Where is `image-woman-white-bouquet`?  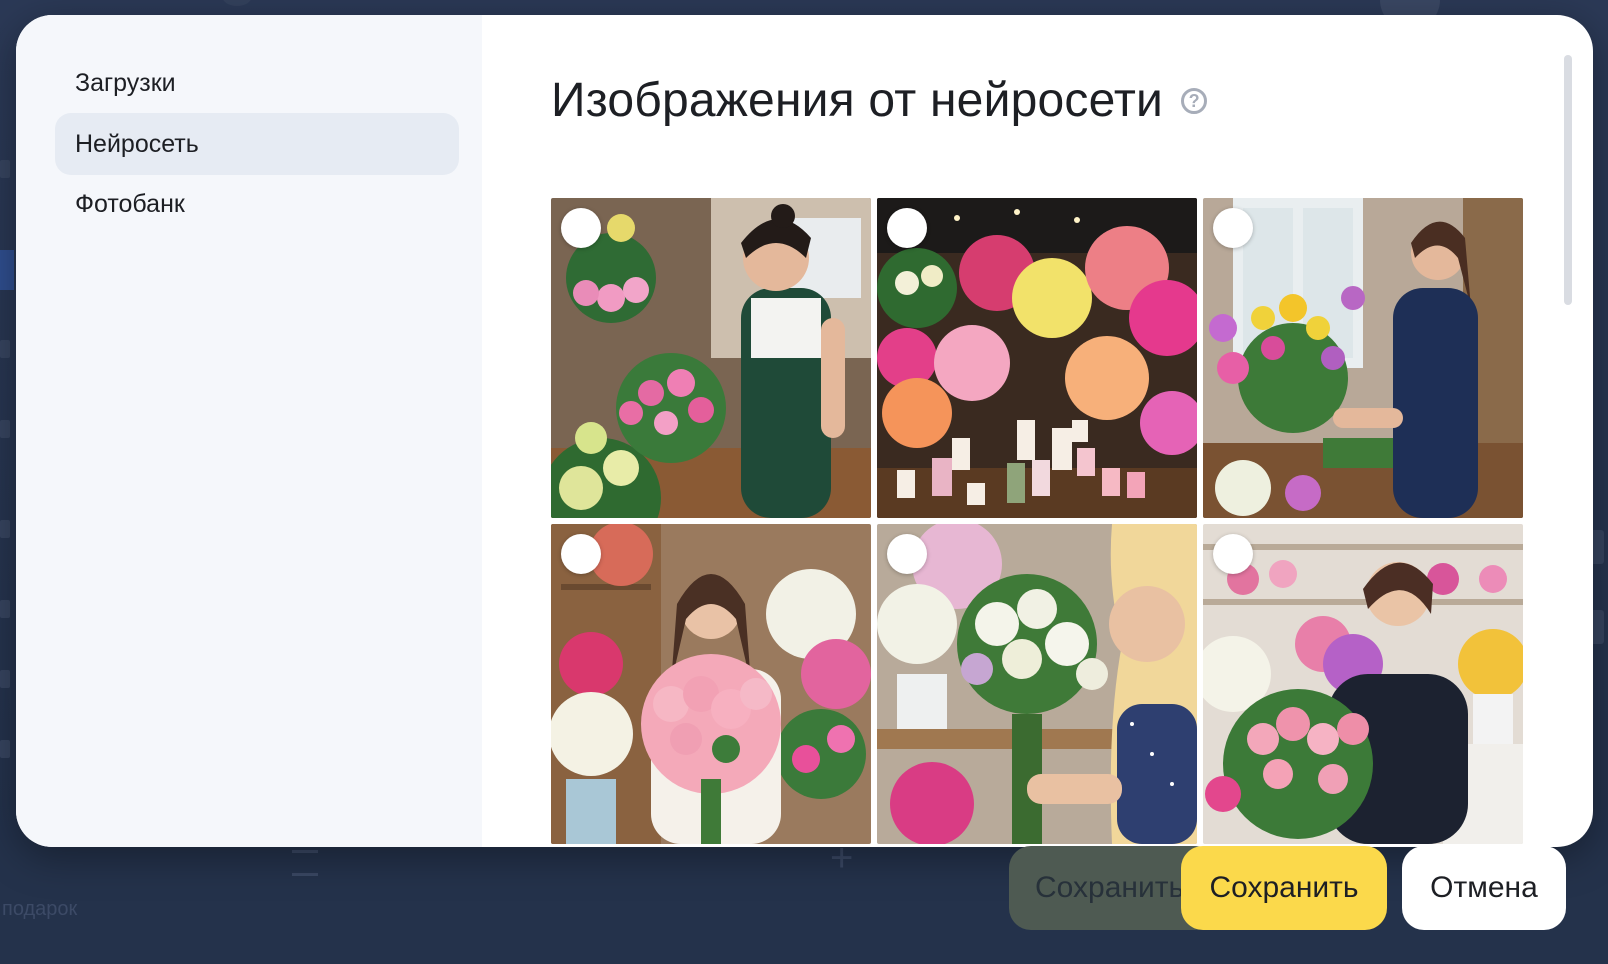
image-woman-white-bouquet is located at coordinates (1037, 684).